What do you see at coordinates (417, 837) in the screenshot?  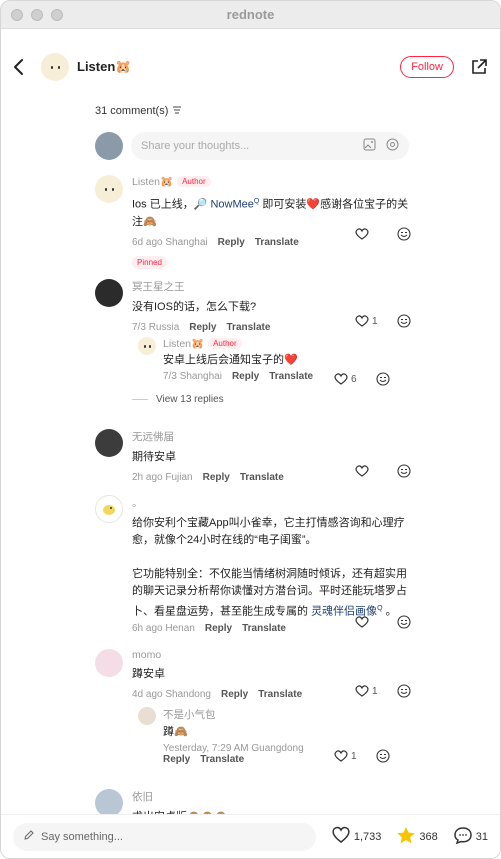 I see `collect-stat: 368` at bounding box center [417, 837].